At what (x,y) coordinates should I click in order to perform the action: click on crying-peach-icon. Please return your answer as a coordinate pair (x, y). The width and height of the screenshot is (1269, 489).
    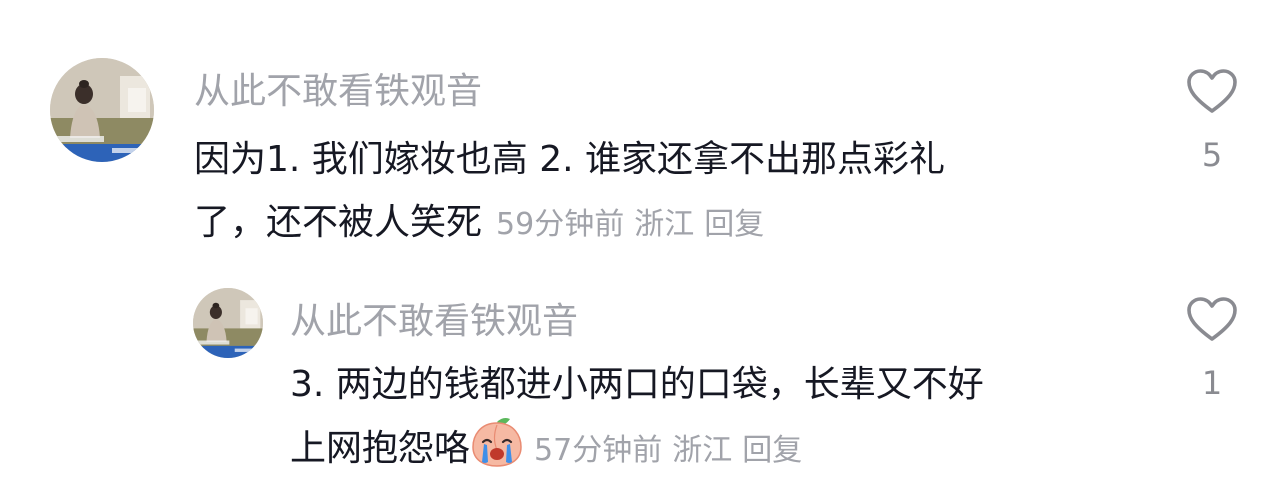
    Looking at the image, I should click on (497, 442).